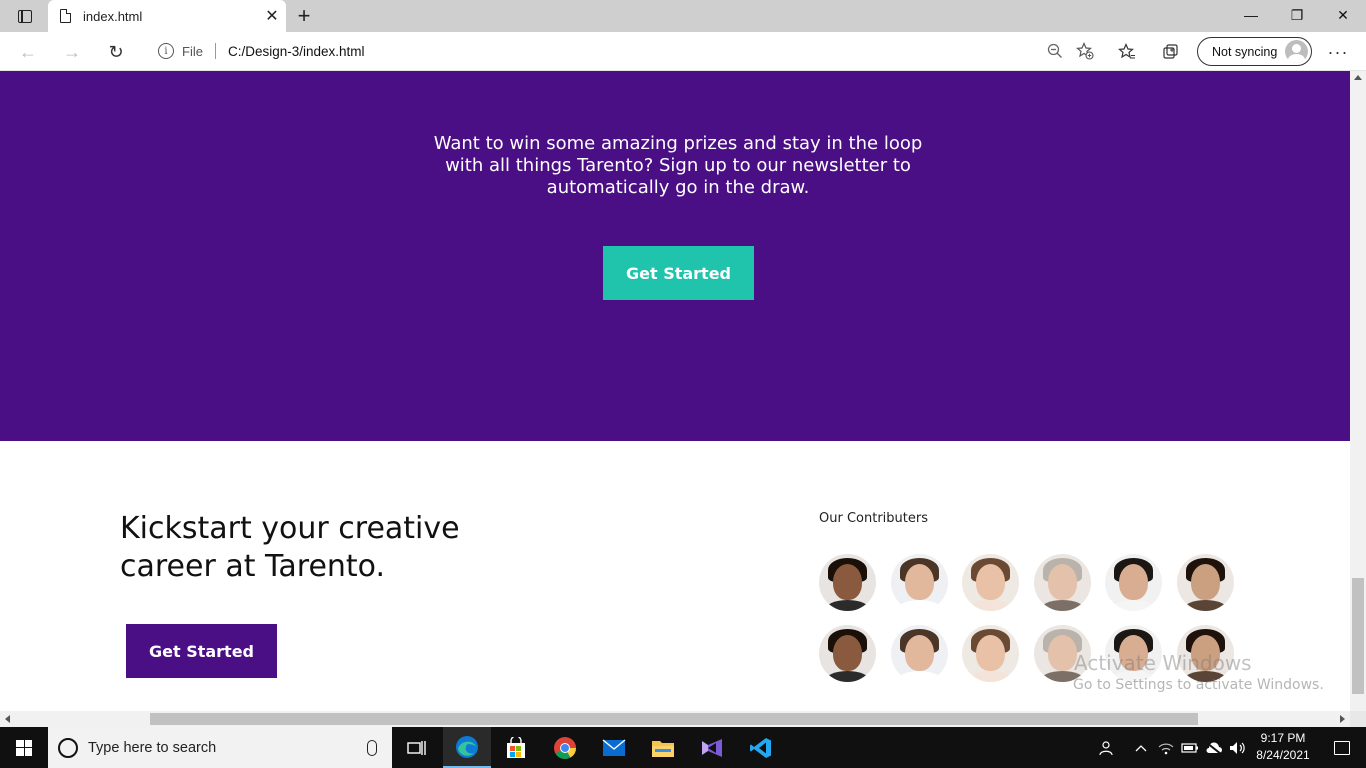 The height and width of the screenshot is (768, 1366). What do you see at coordinates (1338, 52) in the screenshot?
I see `settings-more-button: ···` at bounding box center [1338, 52].